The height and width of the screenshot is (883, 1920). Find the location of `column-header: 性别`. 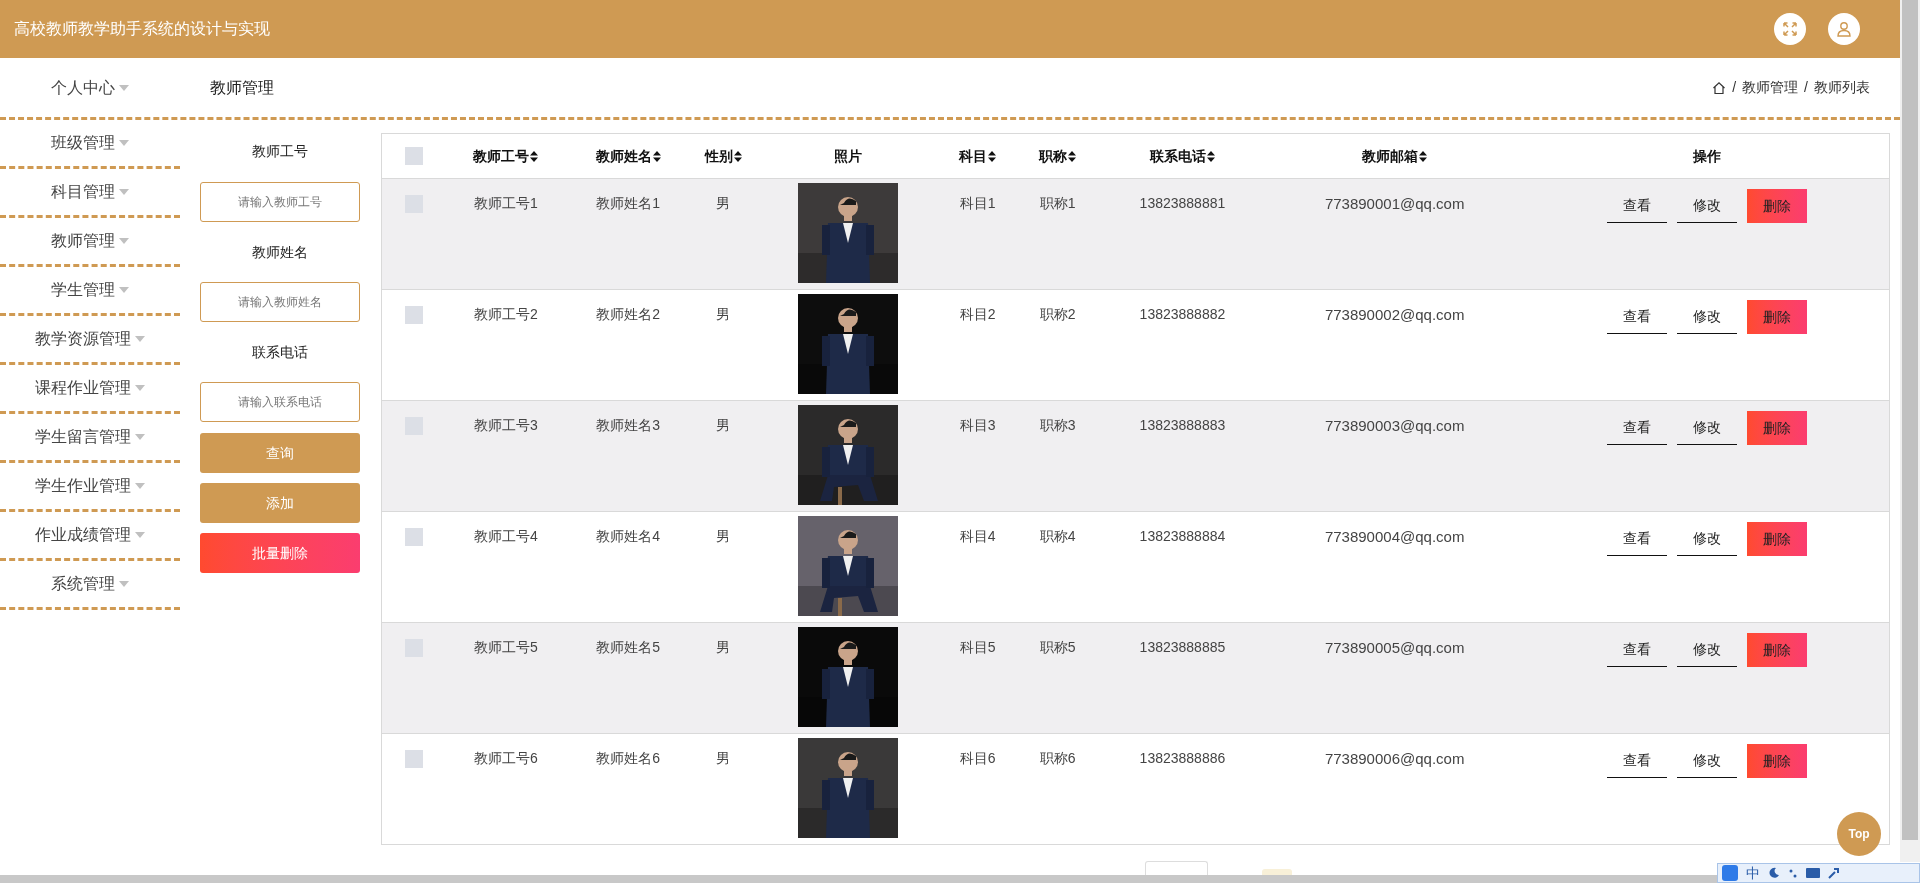

column-header: 性别 is located at coordinates (718, 156).